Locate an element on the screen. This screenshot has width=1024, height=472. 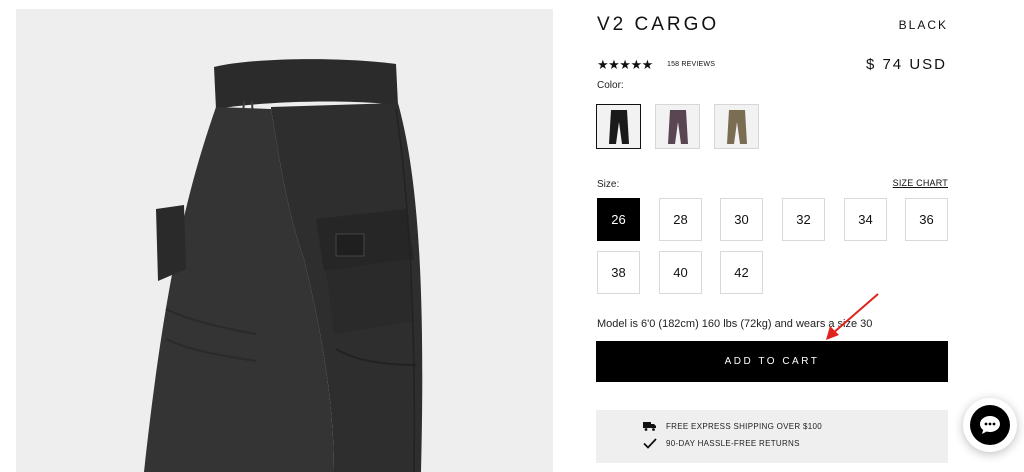
size-option-30: 30 is located at coordinates (741, 219).